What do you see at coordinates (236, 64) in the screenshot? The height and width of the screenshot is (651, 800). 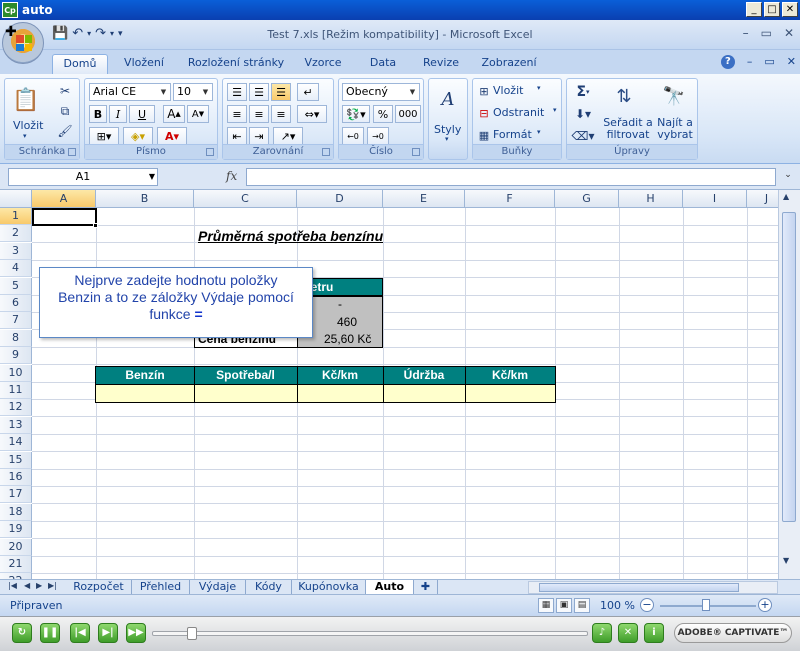 I see `tab-page-layout: Rozložení stránky` at bounding box center [236, 64].